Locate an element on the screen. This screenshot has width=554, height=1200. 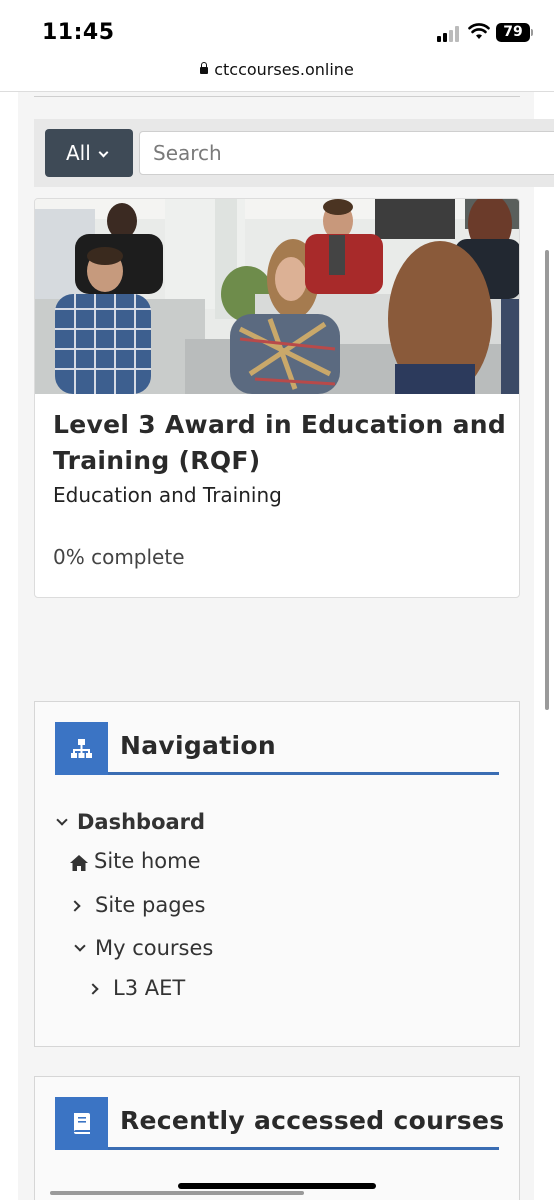
book-icon is located at coordinates (81, 1123).